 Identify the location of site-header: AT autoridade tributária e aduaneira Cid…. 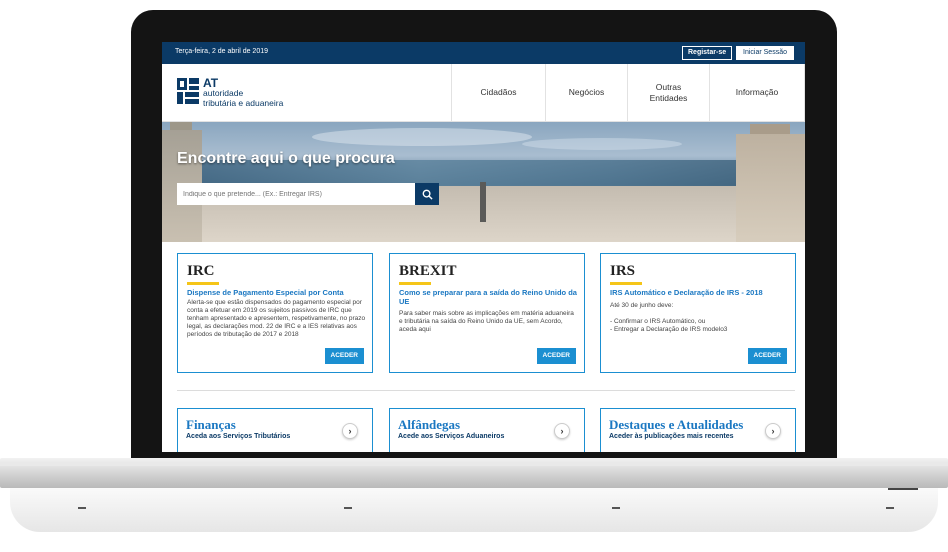
(483, 93).